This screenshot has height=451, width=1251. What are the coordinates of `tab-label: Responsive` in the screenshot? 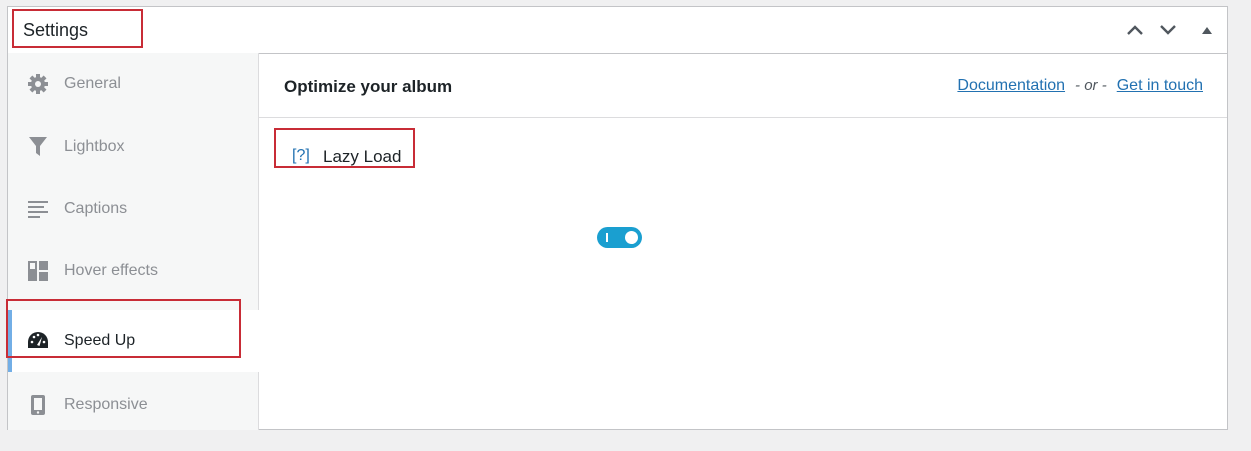 It's located at (106, 404).